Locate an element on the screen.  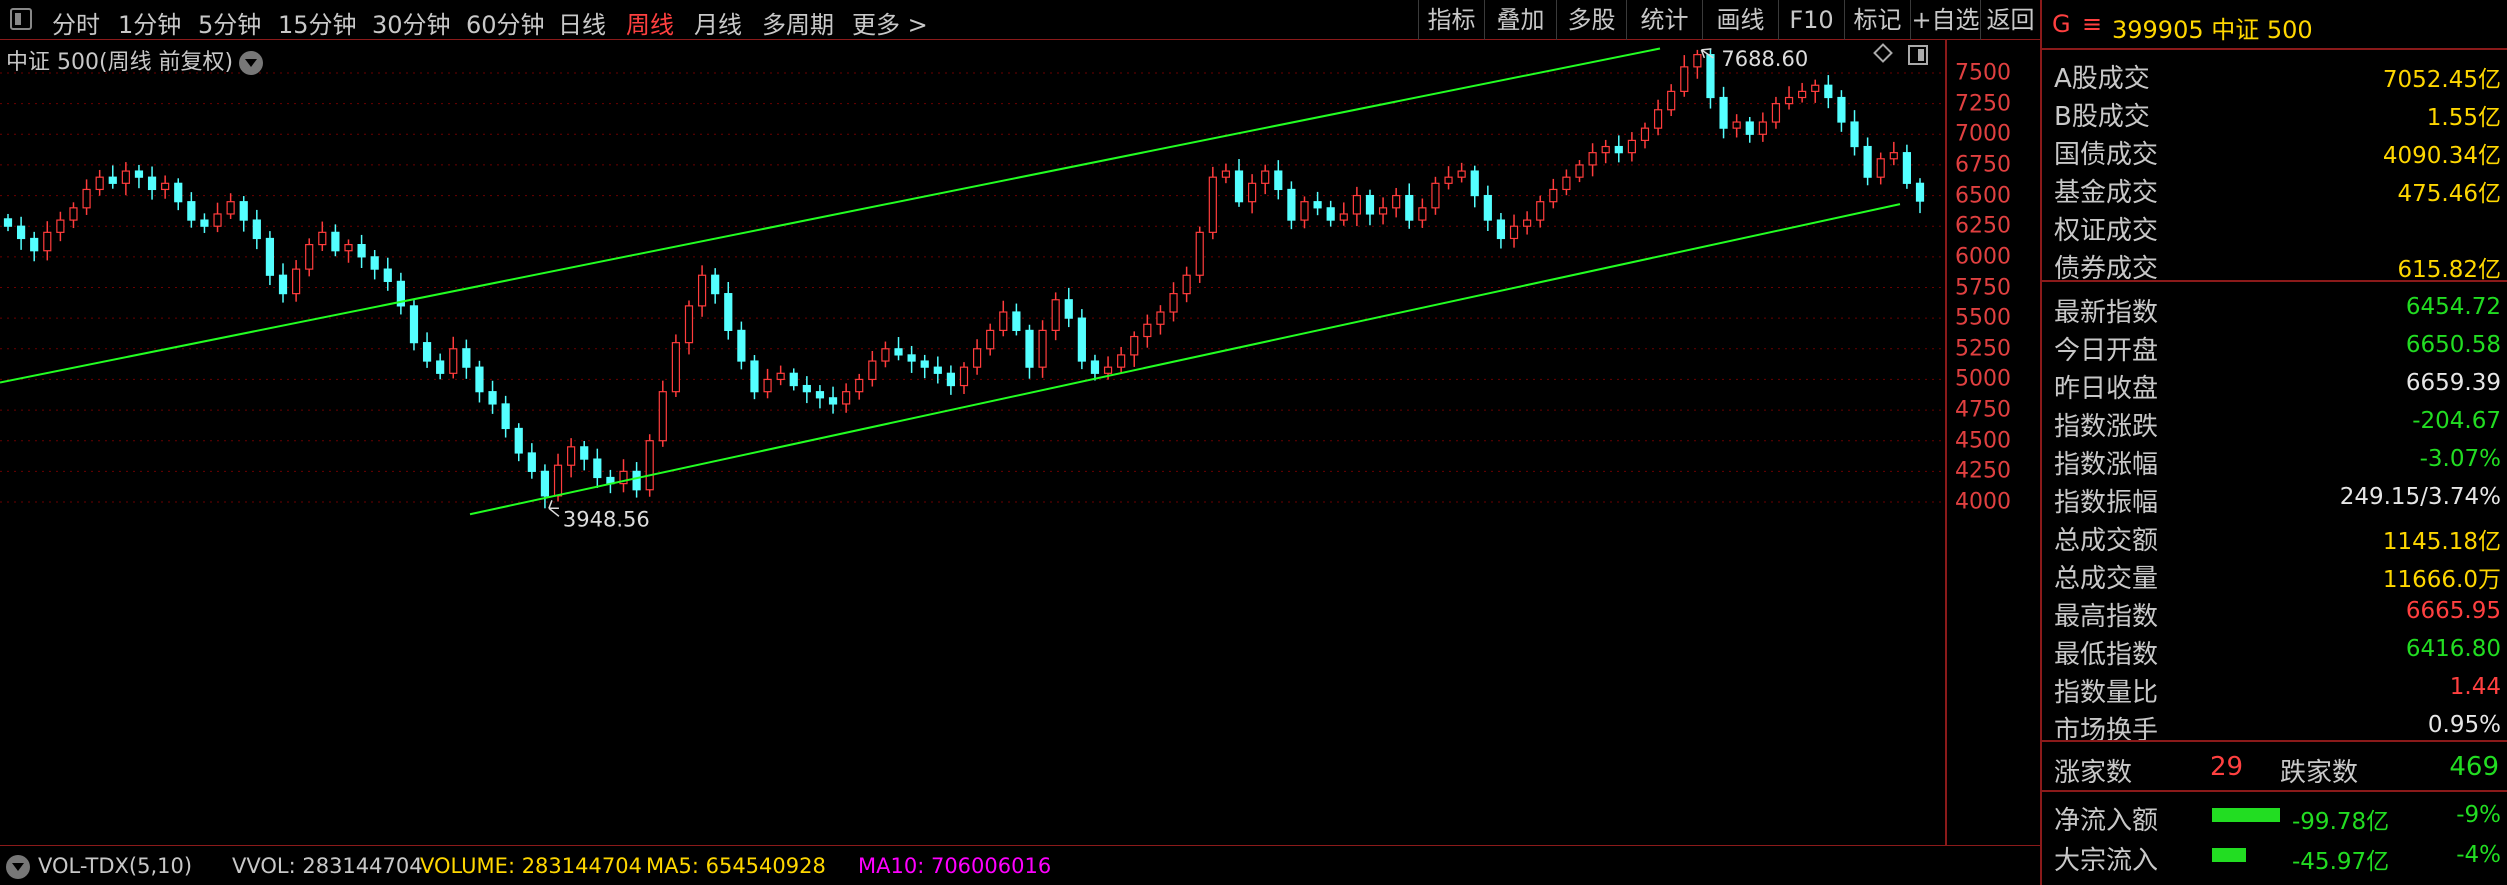
period-30min: 30分钟 is located at coordinates (411, 22).